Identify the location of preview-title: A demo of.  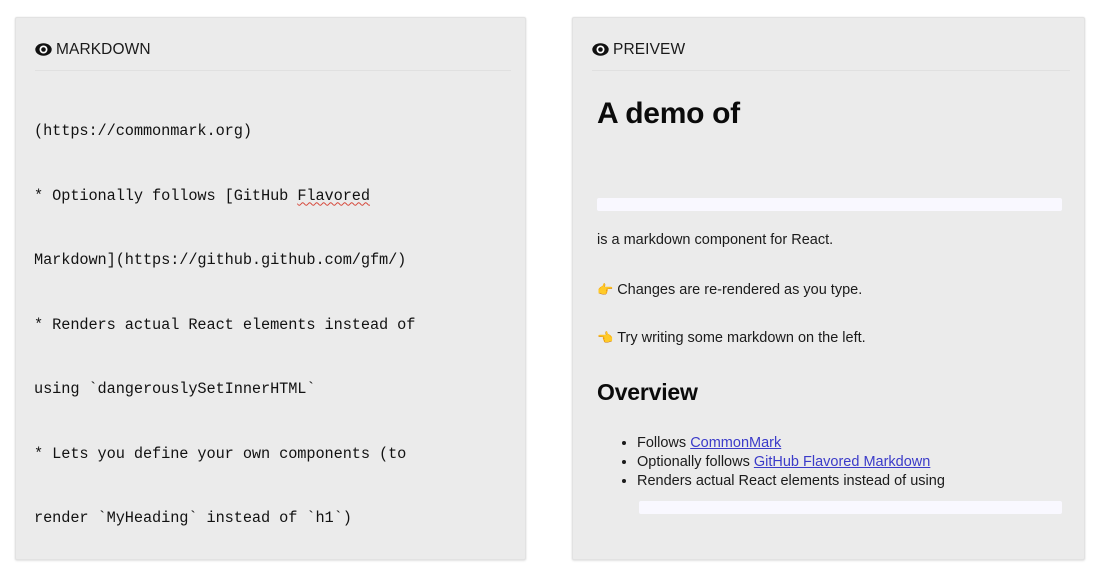
(668, 113).